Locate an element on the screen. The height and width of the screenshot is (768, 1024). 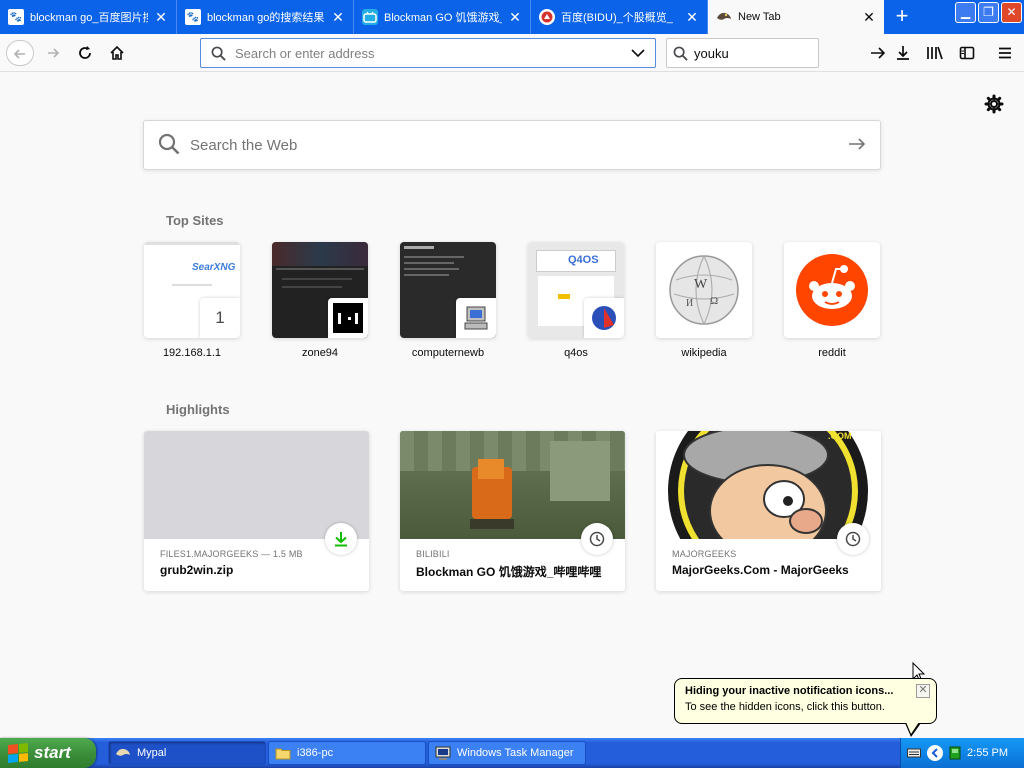
site-thumbnail: SearXNG 1 is located at coordinates (192, 290).